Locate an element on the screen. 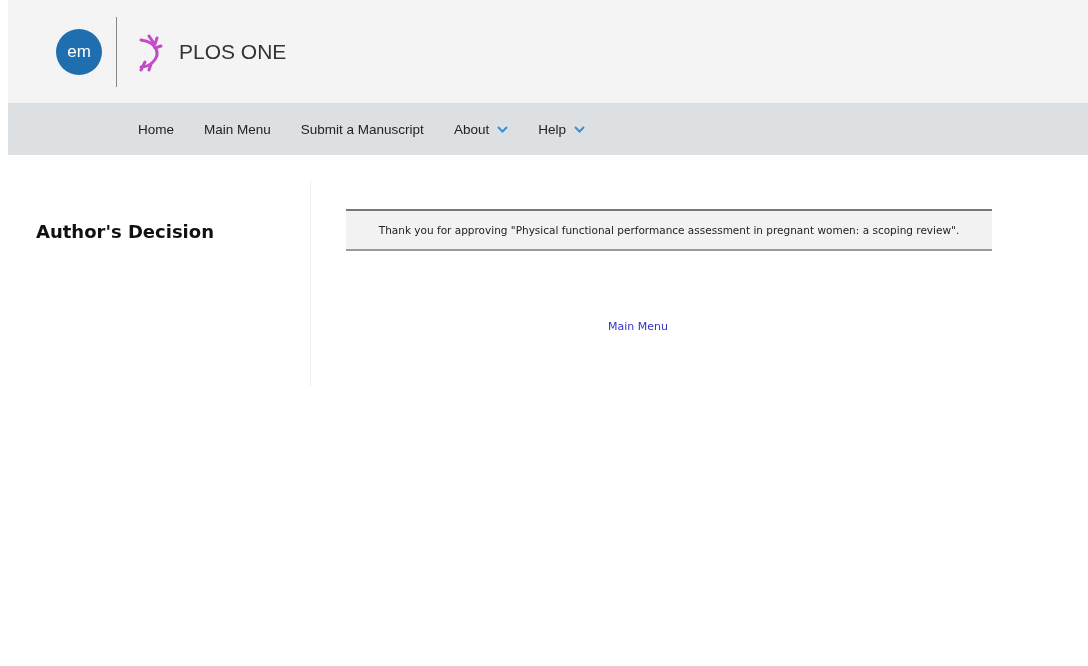  page-title: Author's Decision is located at coordinates (125, 231).